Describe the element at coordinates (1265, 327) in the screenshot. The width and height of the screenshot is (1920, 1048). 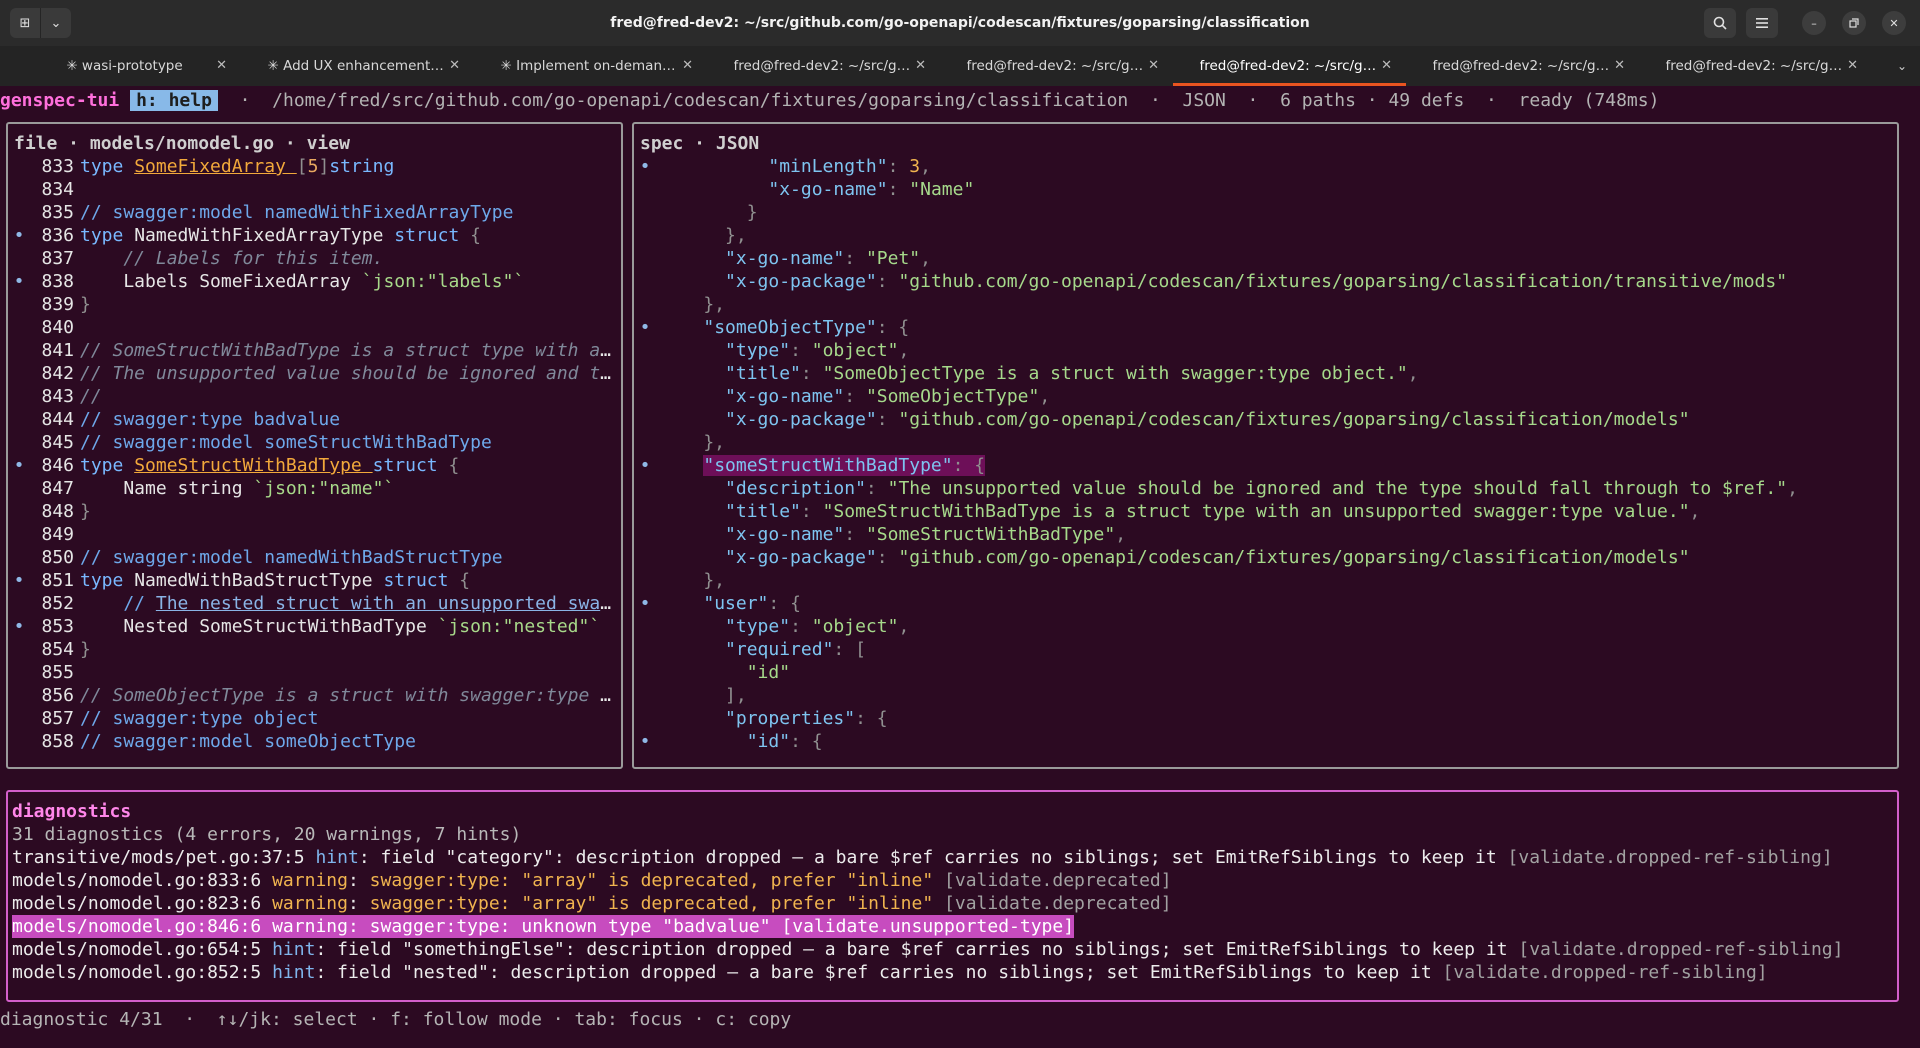
I see `json-line: • "someObjectType": {` at that location.